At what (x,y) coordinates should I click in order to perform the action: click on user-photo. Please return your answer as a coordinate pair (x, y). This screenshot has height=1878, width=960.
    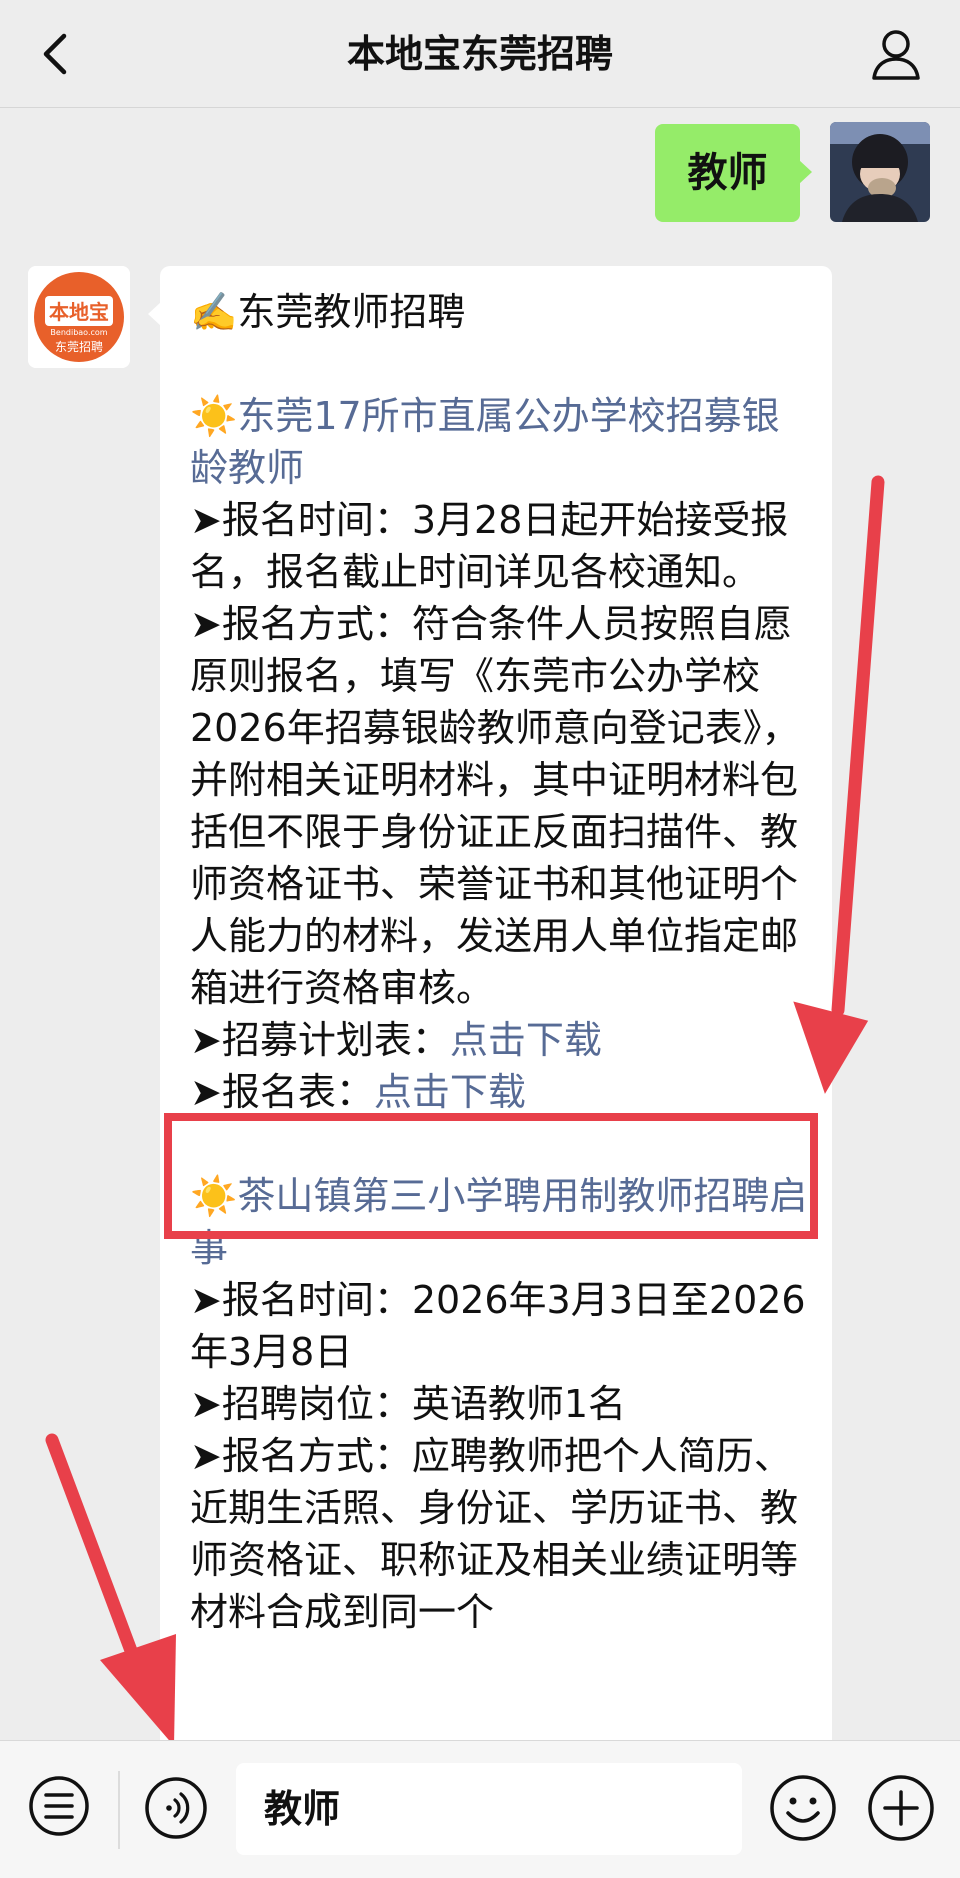
    Looking at the image, I should click on (880, 172).